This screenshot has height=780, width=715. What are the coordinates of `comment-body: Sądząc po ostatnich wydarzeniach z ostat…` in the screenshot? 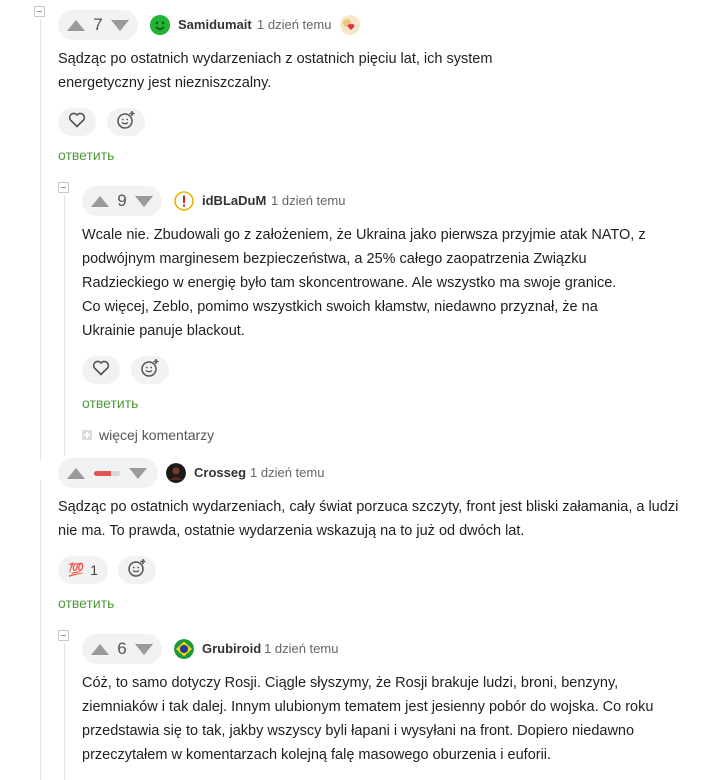 It's located at (318, 71).